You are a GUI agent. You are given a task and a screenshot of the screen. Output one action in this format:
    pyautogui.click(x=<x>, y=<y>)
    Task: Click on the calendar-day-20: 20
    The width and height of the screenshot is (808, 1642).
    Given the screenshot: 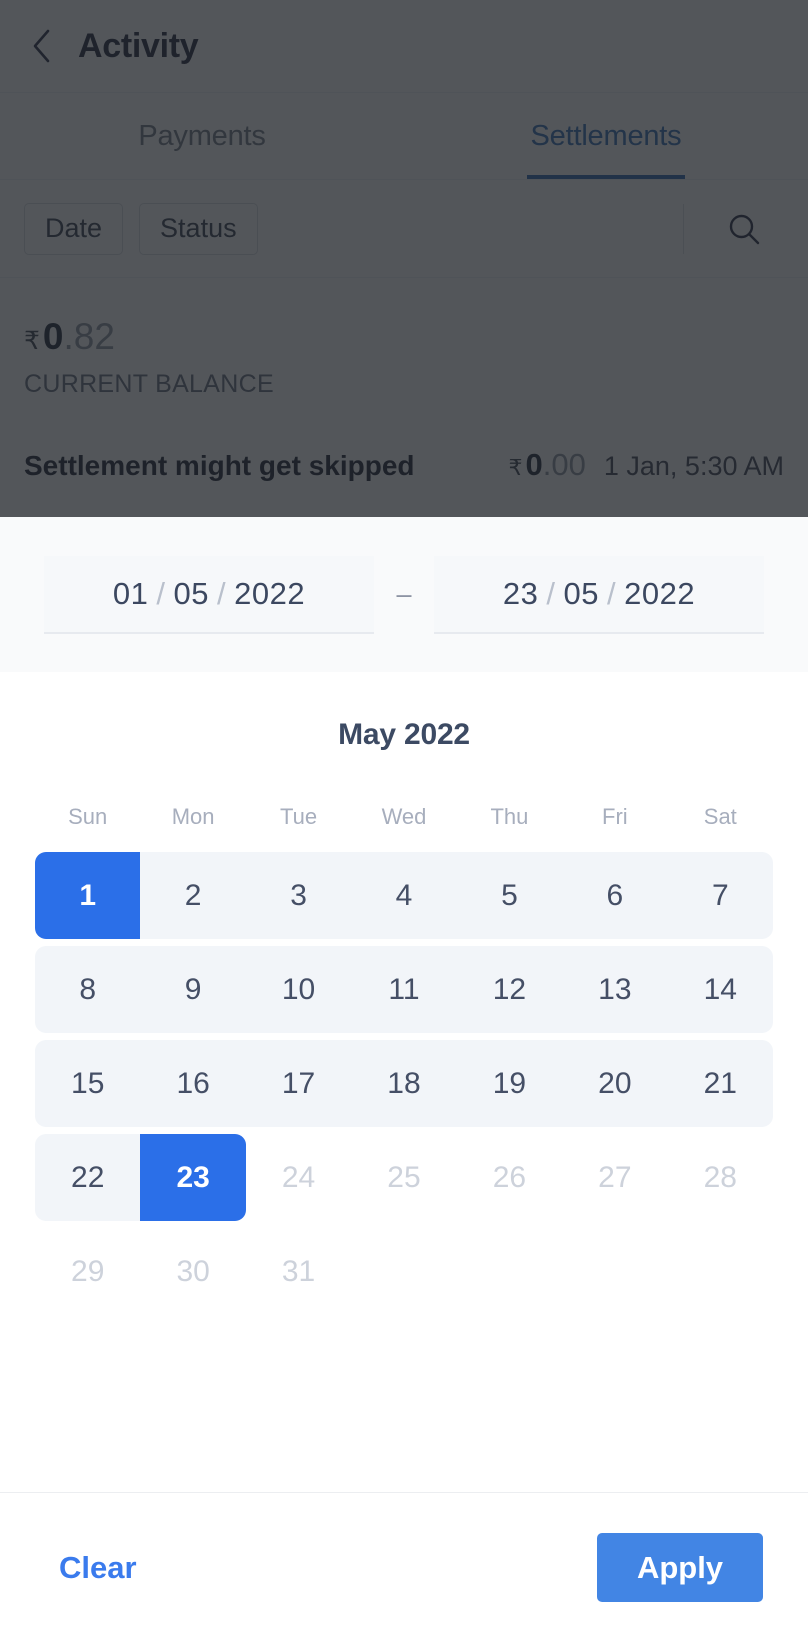 What is the action you would take?
    pyautogui.click(x=614, y=1083)
    